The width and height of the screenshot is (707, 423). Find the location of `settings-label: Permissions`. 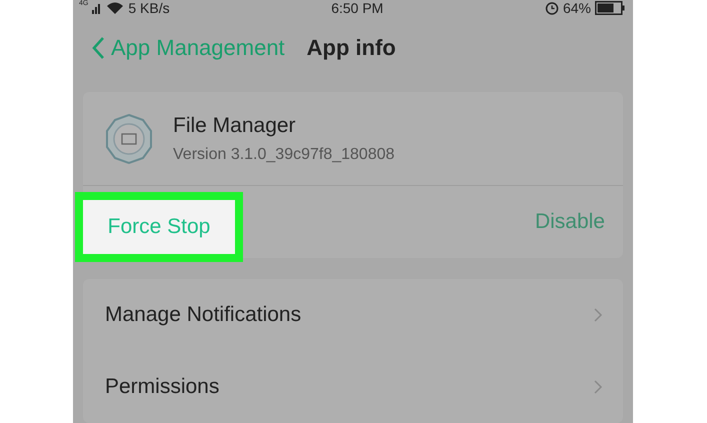

settings-label: Permissions is located at coordinates (162, 387).